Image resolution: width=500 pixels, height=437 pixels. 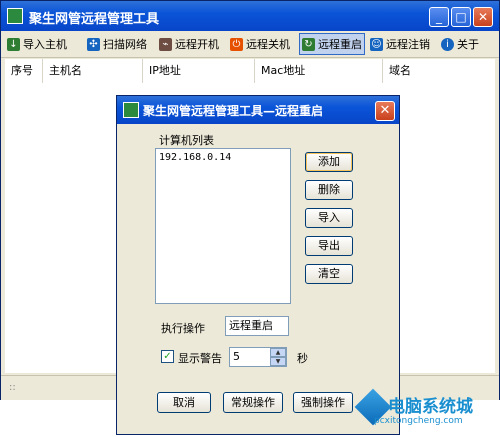 I want to click on list-item: 192.168.0.14, so click(x=223, y=157).